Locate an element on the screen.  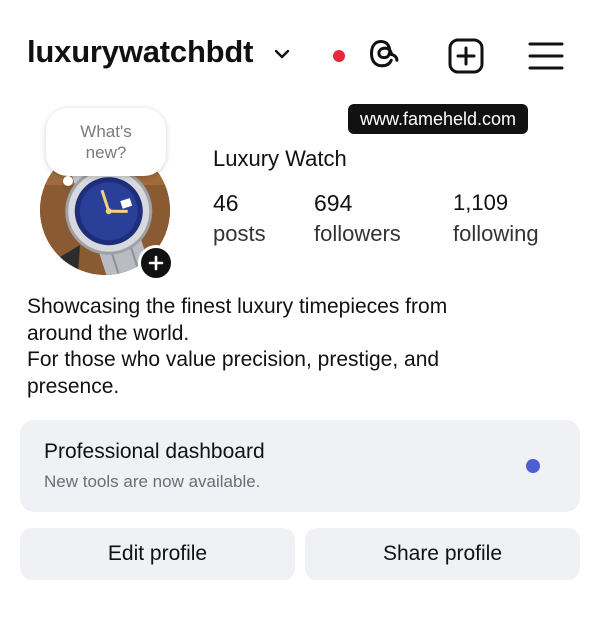
plus-icon is located at coordinates (156, 263).